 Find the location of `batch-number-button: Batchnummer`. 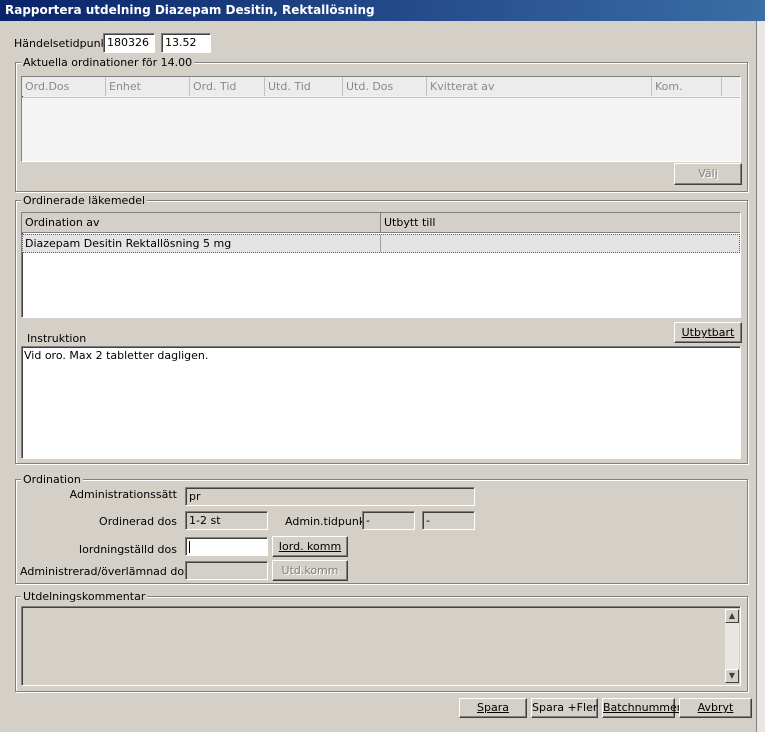

batch-number-button: Batchnummer is located at coordinates (641, 708).